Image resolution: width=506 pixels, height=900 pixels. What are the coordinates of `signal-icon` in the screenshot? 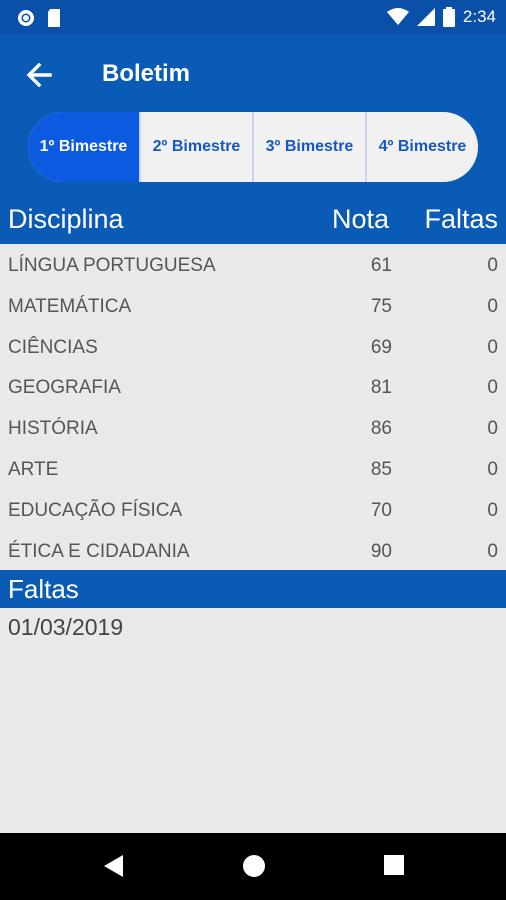 It's located at (425, 17).